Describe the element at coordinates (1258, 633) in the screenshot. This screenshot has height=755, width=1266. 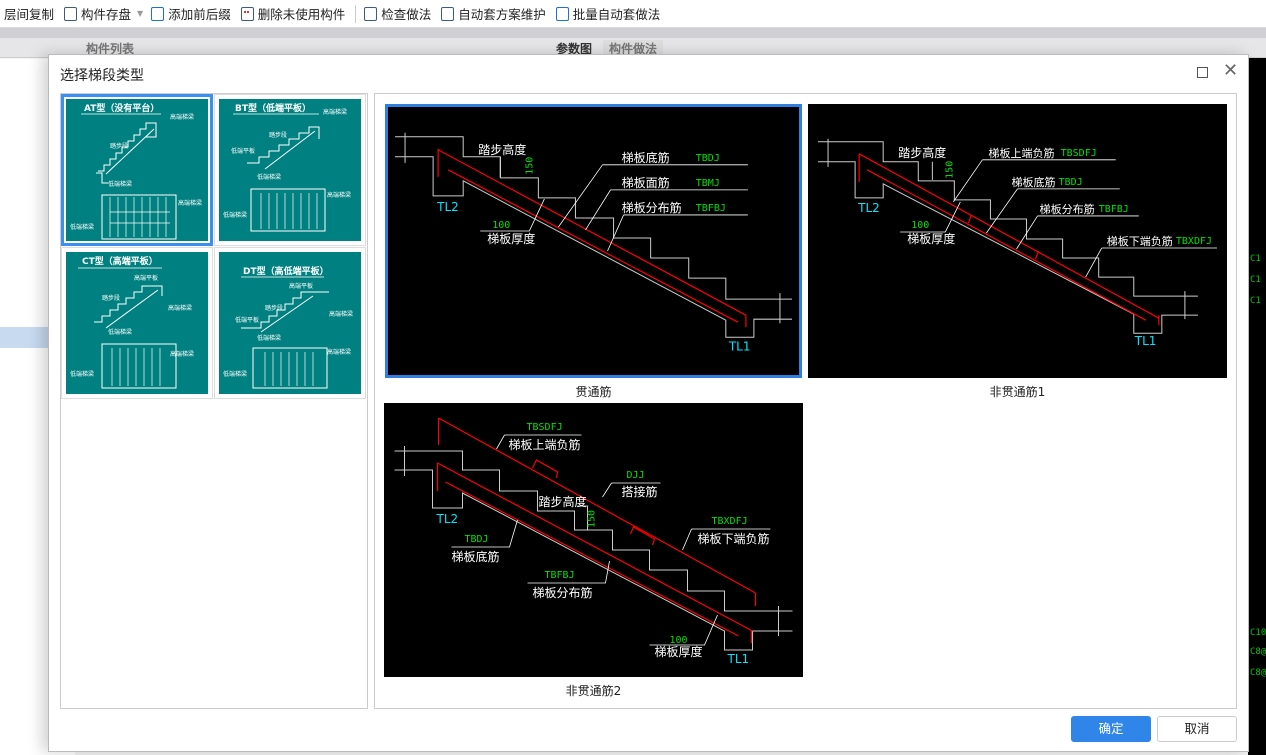
I see `cad-label: C10` at that location.